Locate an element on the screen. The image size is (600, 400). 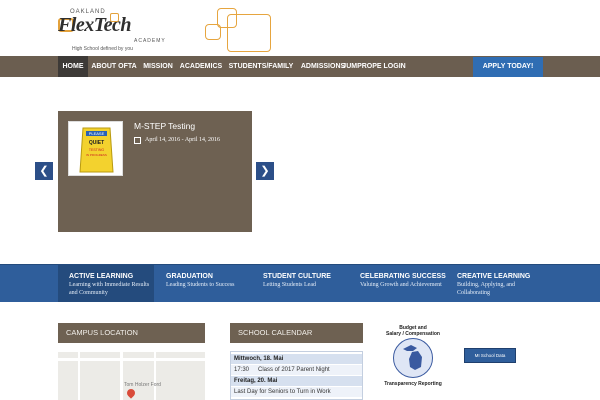
band-item-subtitle: Leading Students to Success is located at coordinates (200, 285).